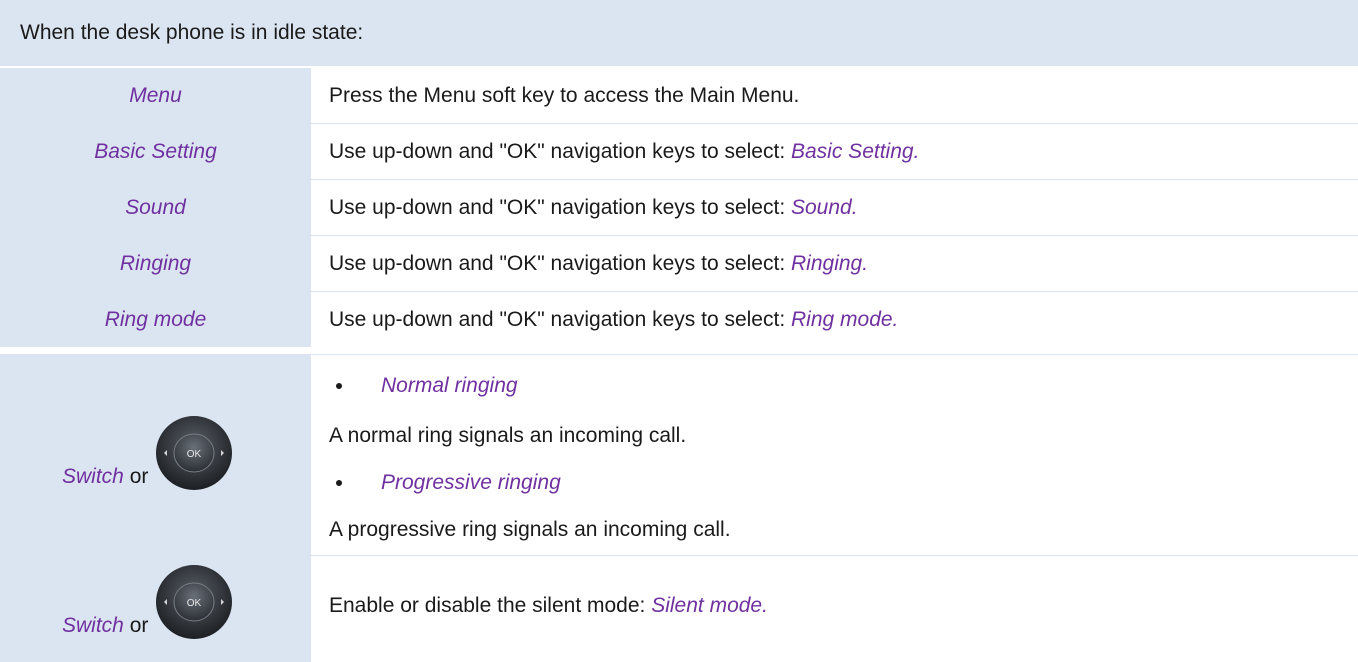 The height and width of the screenshot is (662, 1358). I want to click on step-label-cell: Basic Setting, so click(155, 151).